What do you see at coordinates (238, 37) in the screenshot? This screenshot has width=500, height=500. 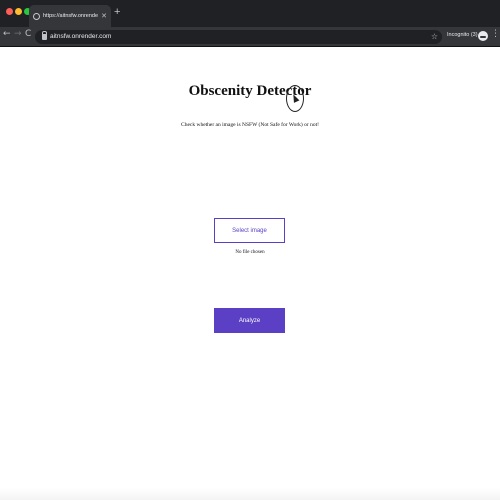 I see `address-bar: aitnsfw.onrender.com ☆` at bounding box center [238, 37].